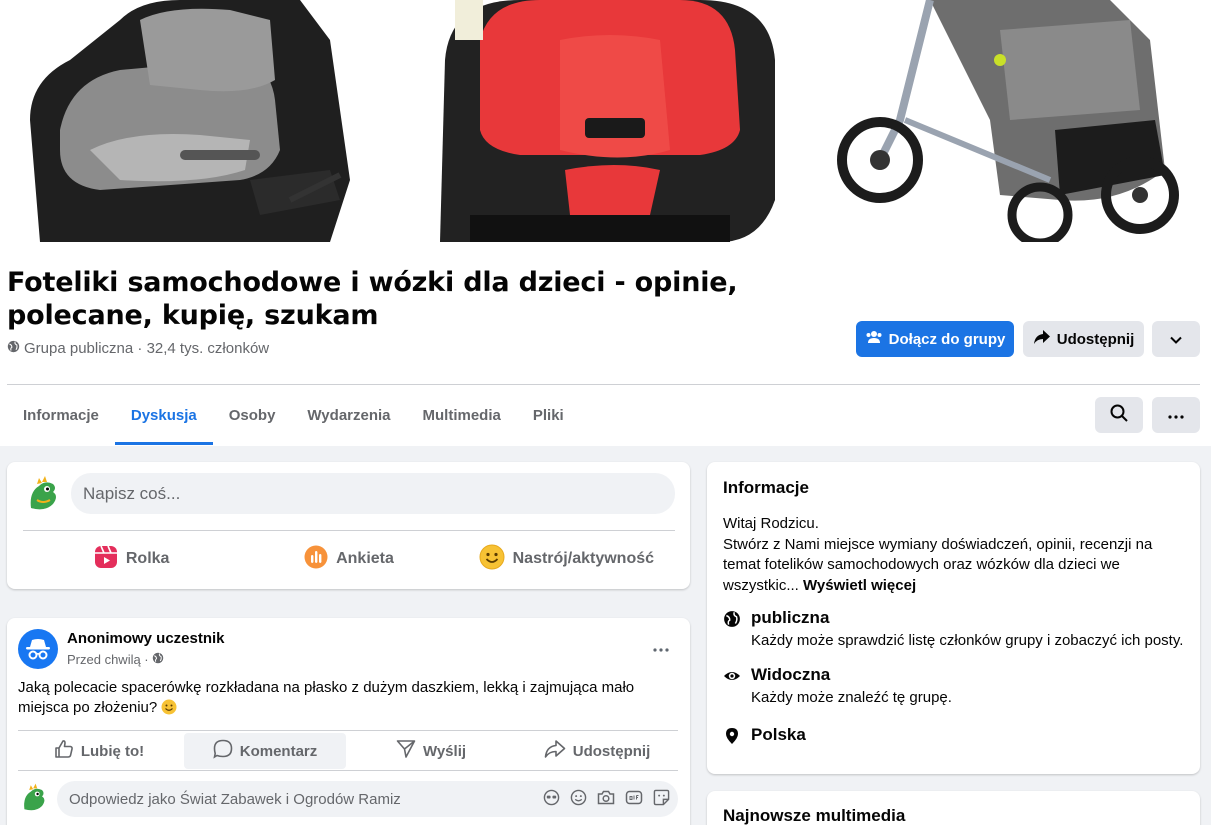  What do you see at coordinates (661, 799) in the screenshot?
I see `sticker-icon` at bounding box center [661, 799].